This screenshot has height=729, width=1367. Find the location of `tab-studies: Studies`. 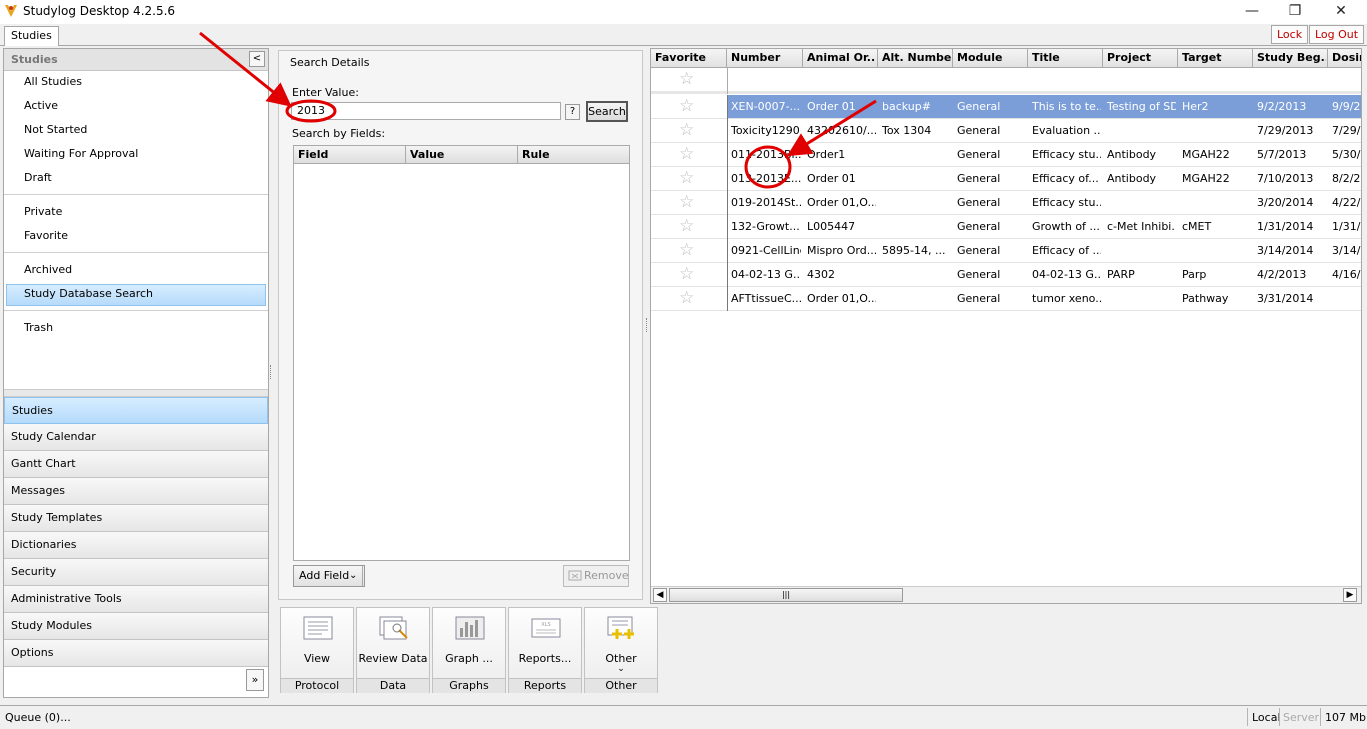

tab-studies: Studies is located at coordinates (31, 36).